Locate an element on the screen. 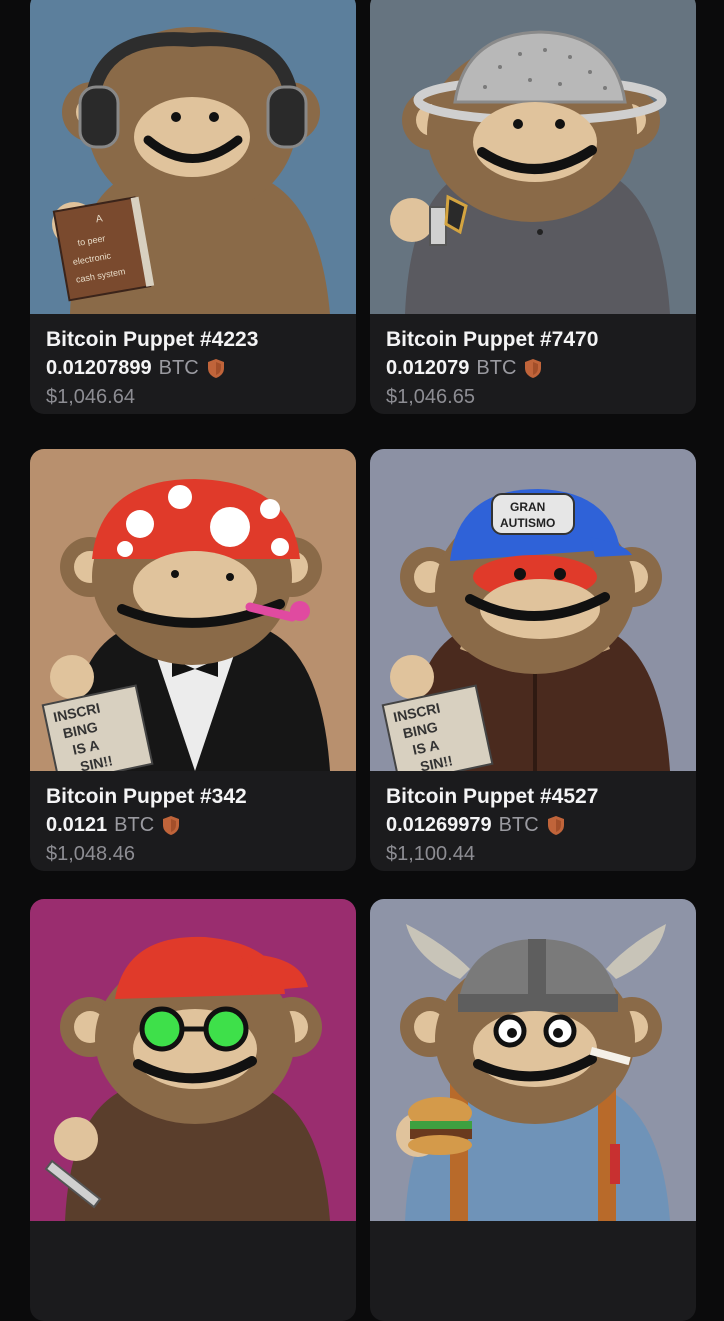  listing-price: 0.01269979 is located at coordinates (439, 825).